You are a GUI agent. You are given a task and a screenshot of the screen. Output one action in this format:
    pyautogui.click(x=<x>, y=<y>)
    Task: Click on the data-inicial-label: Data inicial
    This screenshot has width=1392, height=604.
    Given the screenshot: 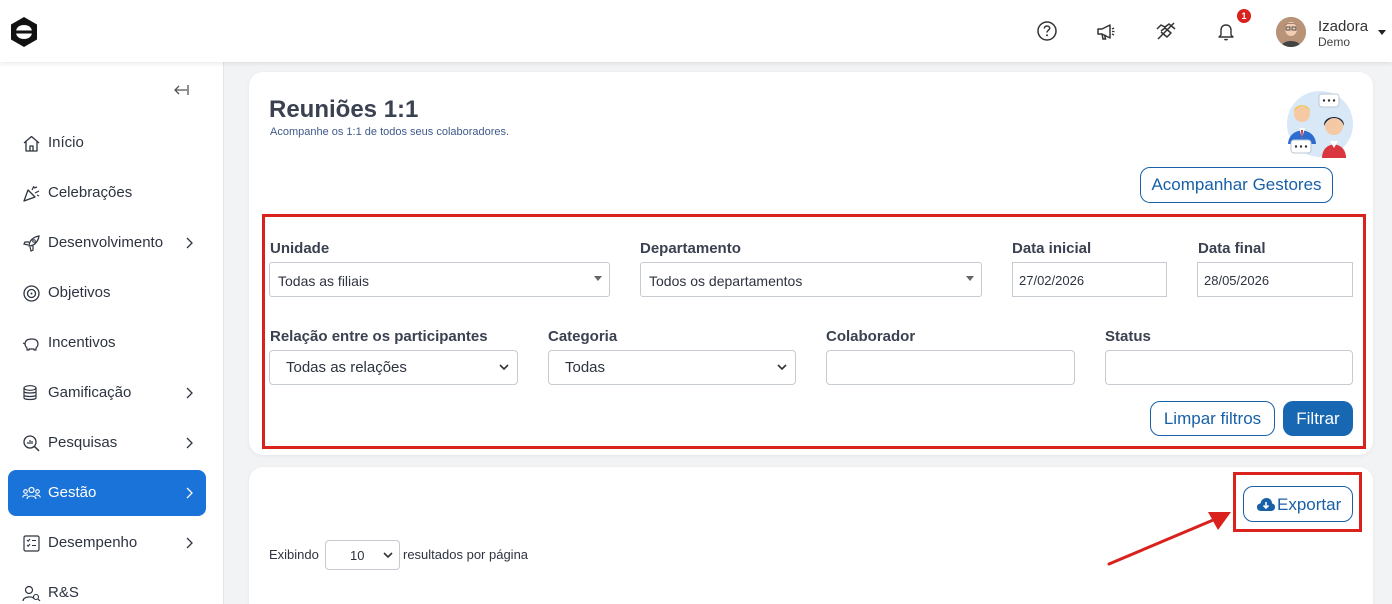 What is the action you would take?
    pyautogui.click(x=1052, y=248)
    